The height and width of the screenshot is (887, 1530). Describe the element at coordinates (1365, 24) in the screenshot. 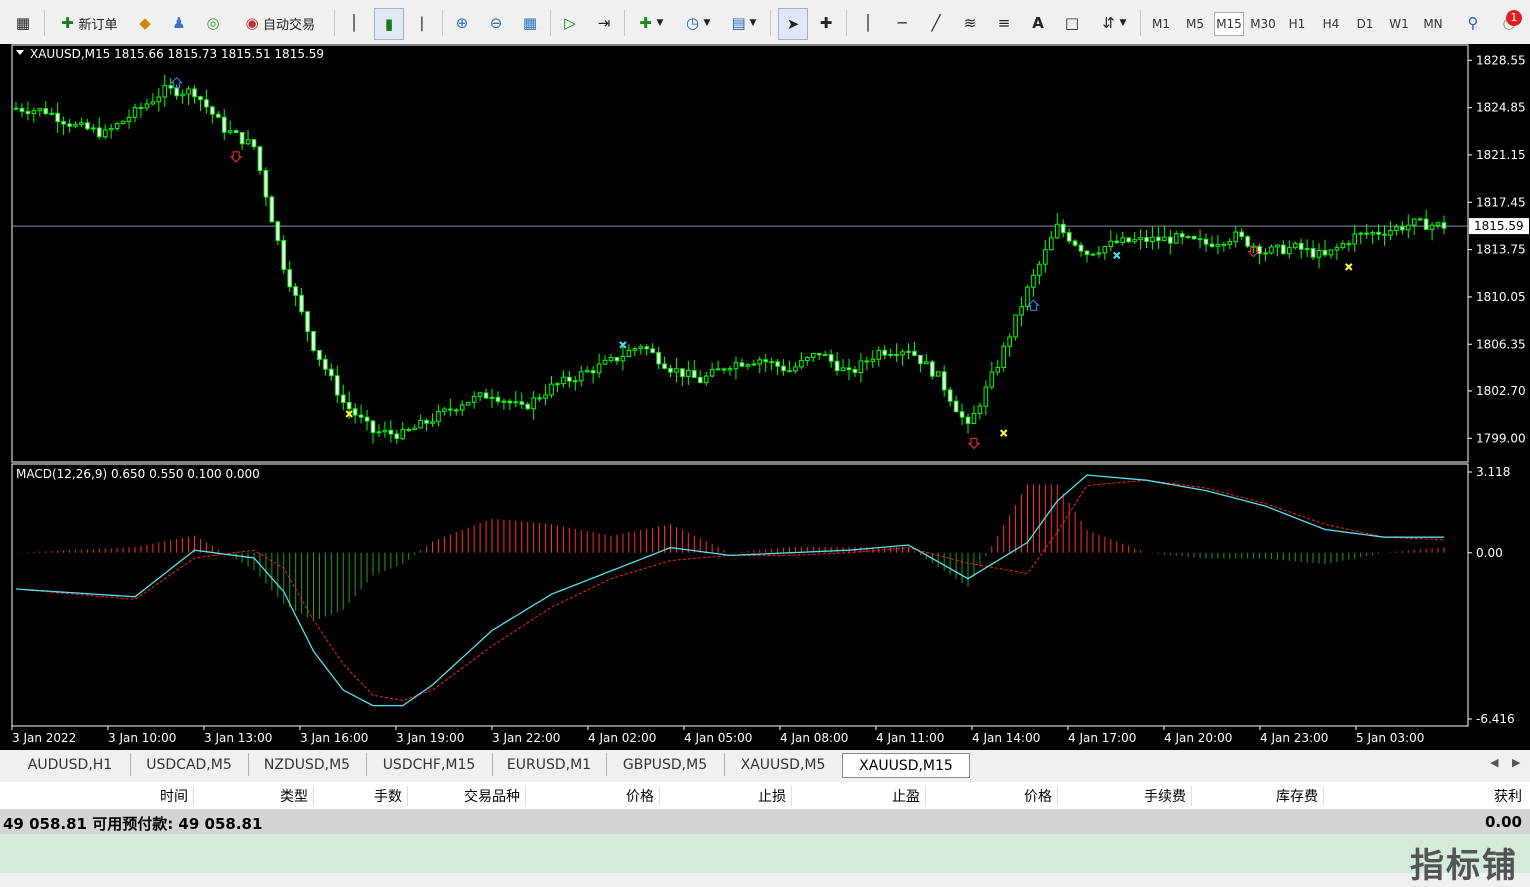

I see `timeframe-d1-button: D1` at that location.